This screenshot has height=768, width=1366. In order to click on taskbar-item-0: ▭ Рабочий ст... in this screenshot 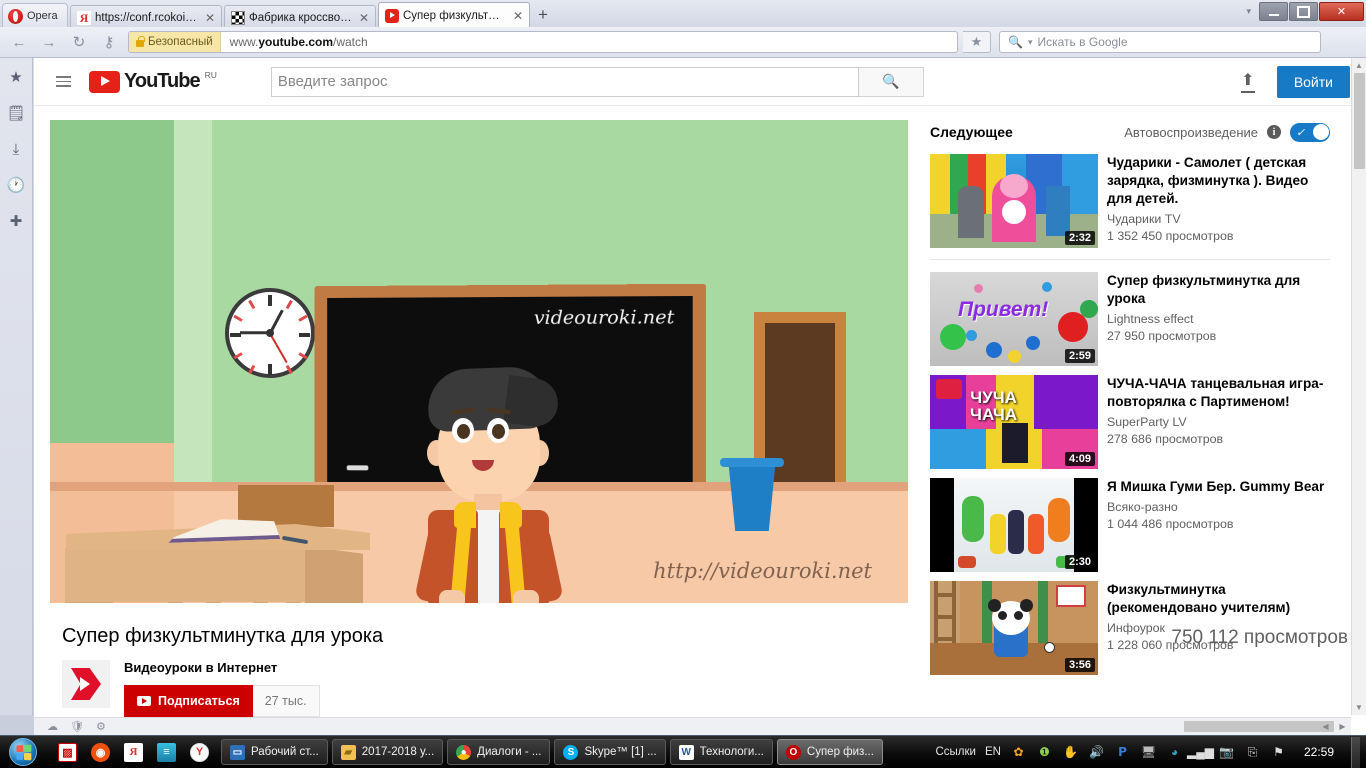, I will do `click(274, 752)`.